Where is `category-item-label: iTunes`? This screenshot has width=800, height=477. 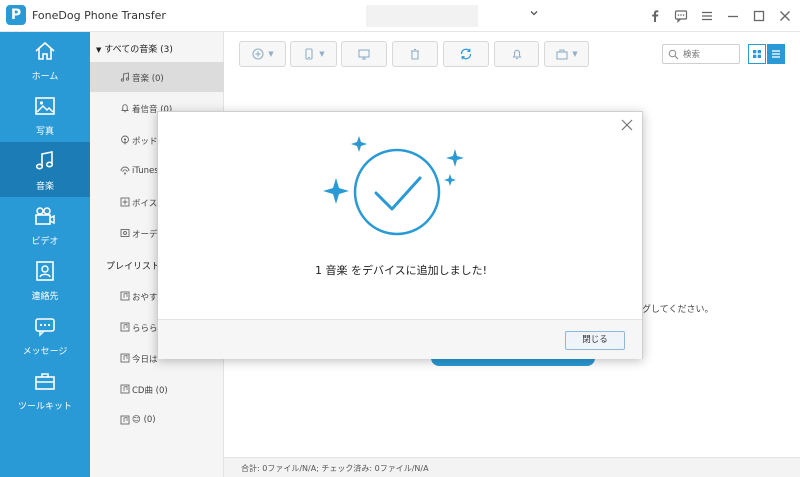 category-item-label: iTunes is located at coordinates (145, 171).